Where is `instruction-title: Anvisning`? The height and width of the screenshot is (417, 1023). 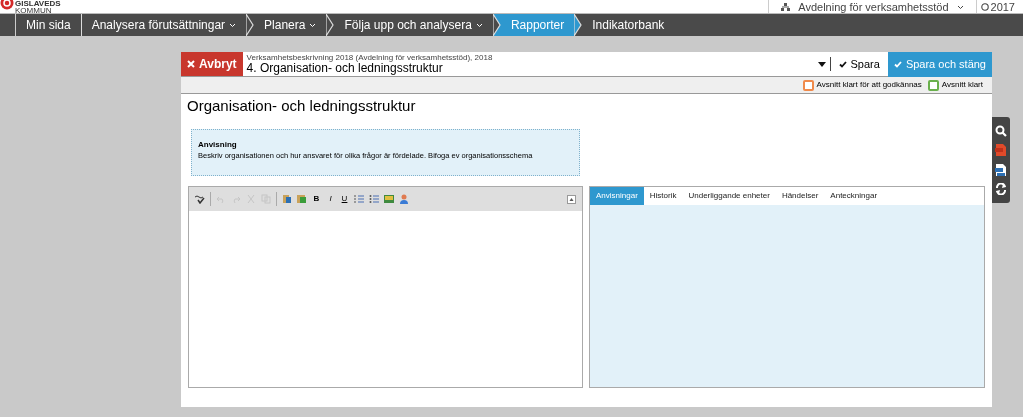 instruction-title: Anvisning is located at coordinates (217, 145).